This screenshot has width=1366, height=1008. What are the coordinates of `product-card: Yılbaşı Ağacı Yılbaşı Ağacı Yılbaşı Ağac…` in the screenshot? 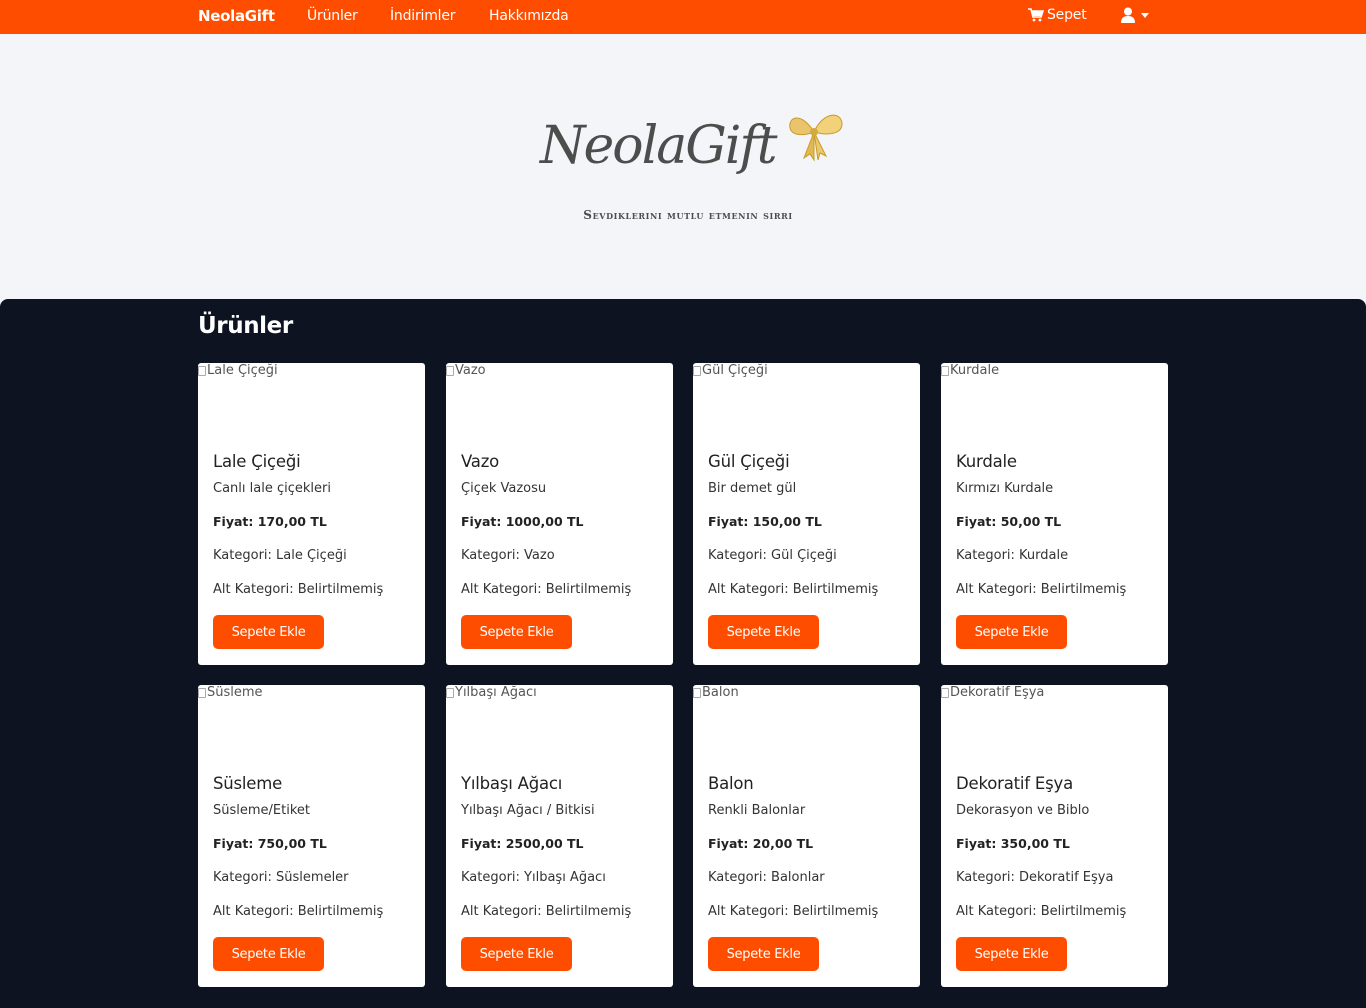 It's located at (559, 836).